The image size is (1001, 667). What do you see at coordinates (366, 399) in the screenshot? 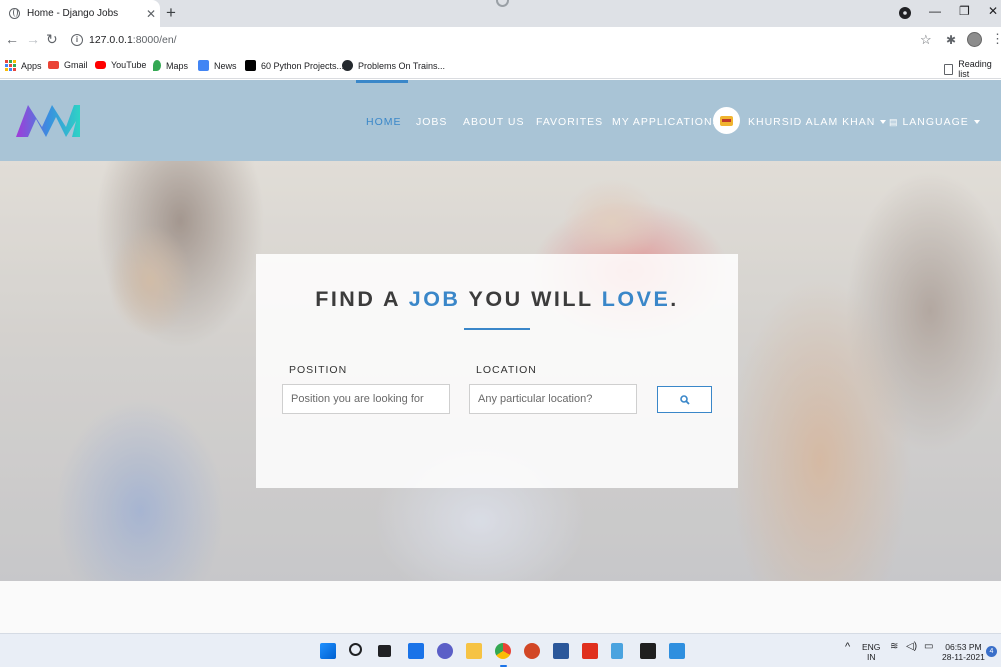
I see `position-input: Position you are looking for` at bounding box center [366, 399].